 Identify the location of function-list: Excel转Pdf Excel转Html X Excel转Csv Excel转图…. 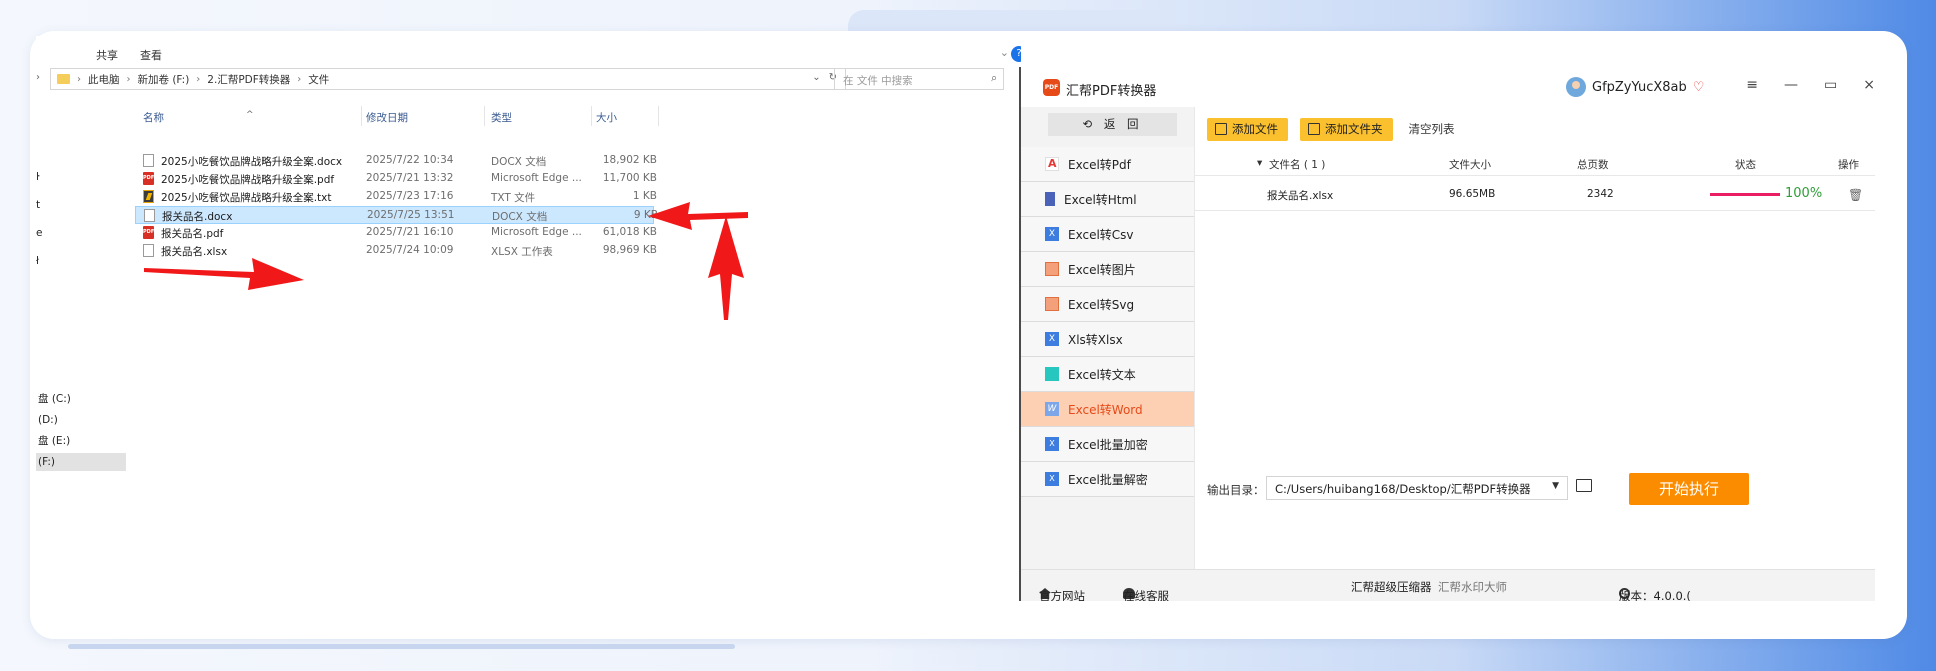
(1107, 322).